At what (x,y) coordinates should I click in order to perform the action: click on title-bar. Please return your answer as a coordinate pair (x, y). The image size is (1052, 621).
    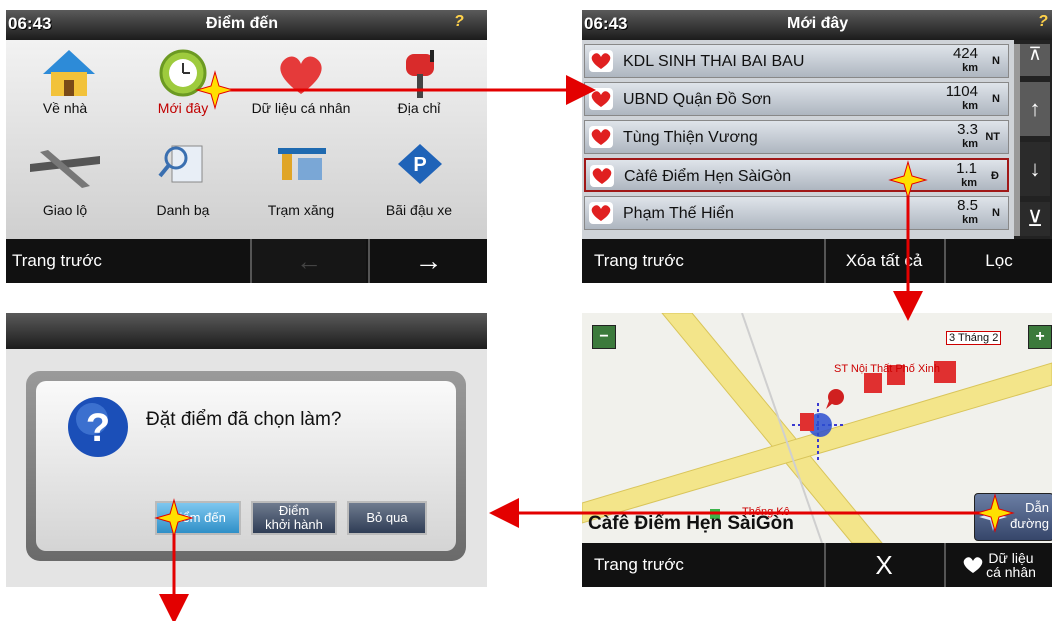
    Looking at the image, I should click on (246, 331).